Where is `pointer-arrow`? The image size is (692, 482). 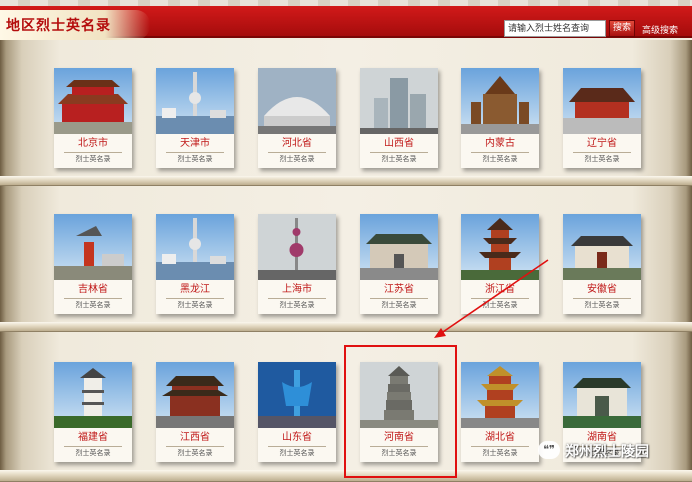 pointer-arrow is located at coordinates (491, 298).